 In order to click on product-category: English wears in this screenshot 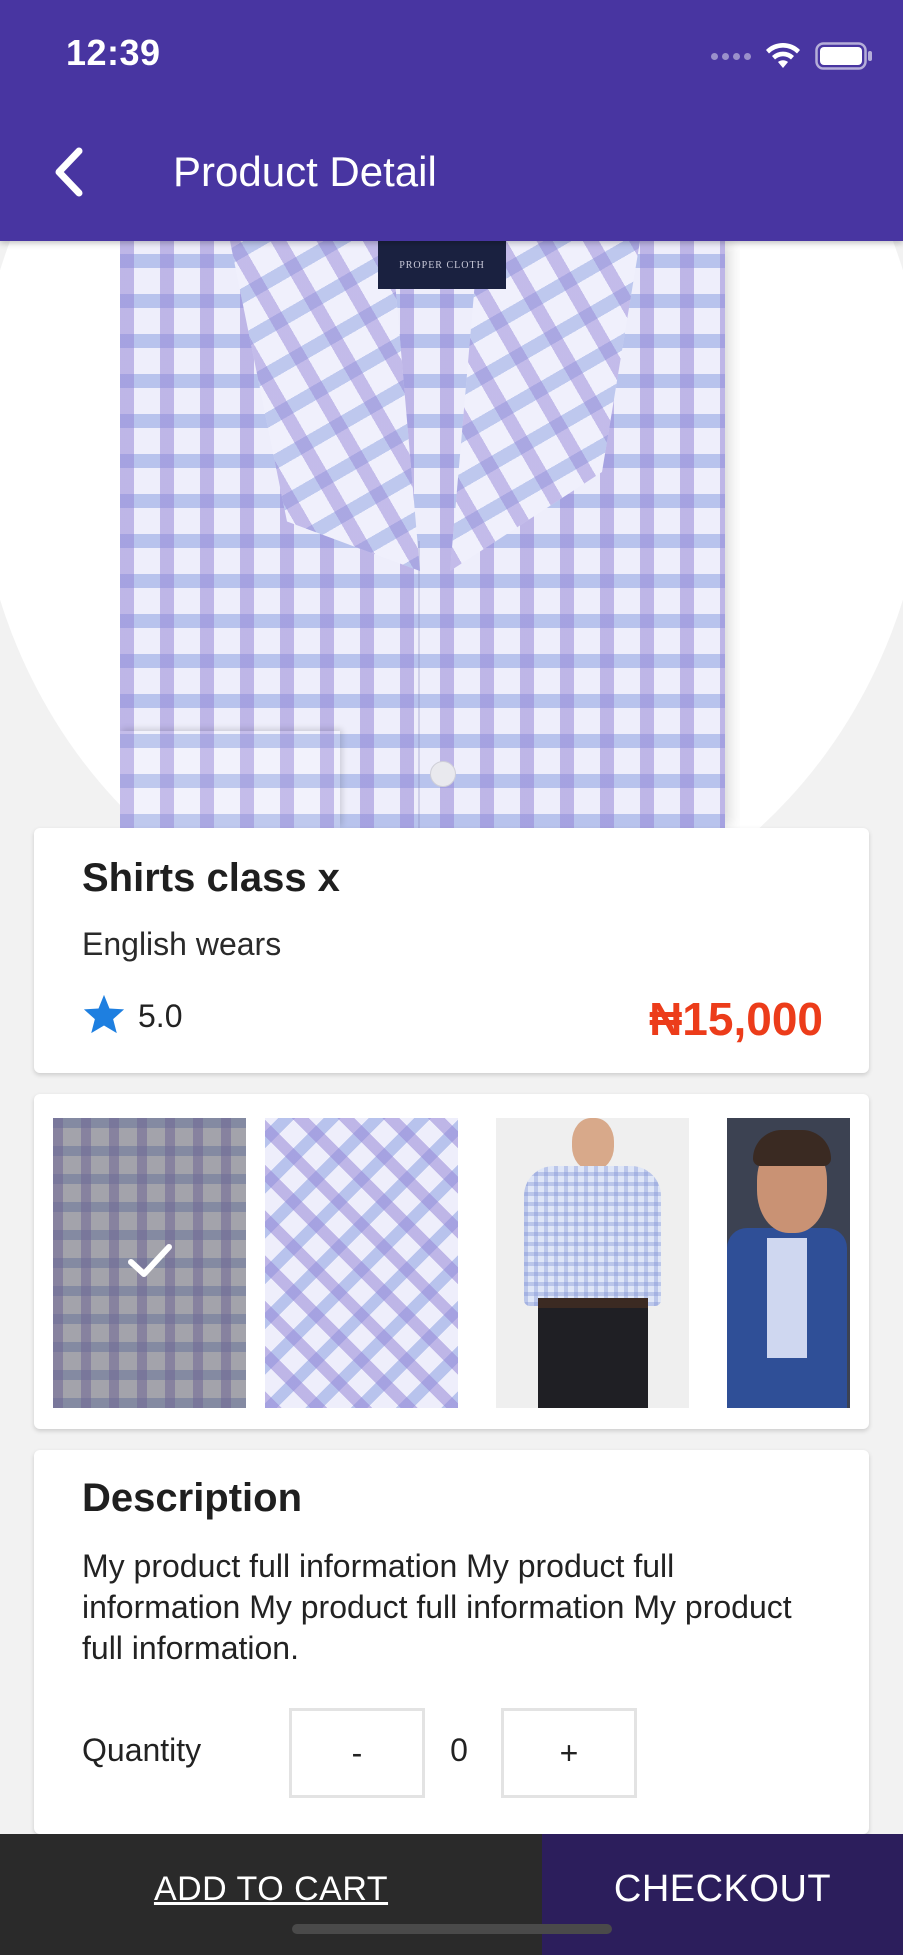, I will do `click(182, 944)`.